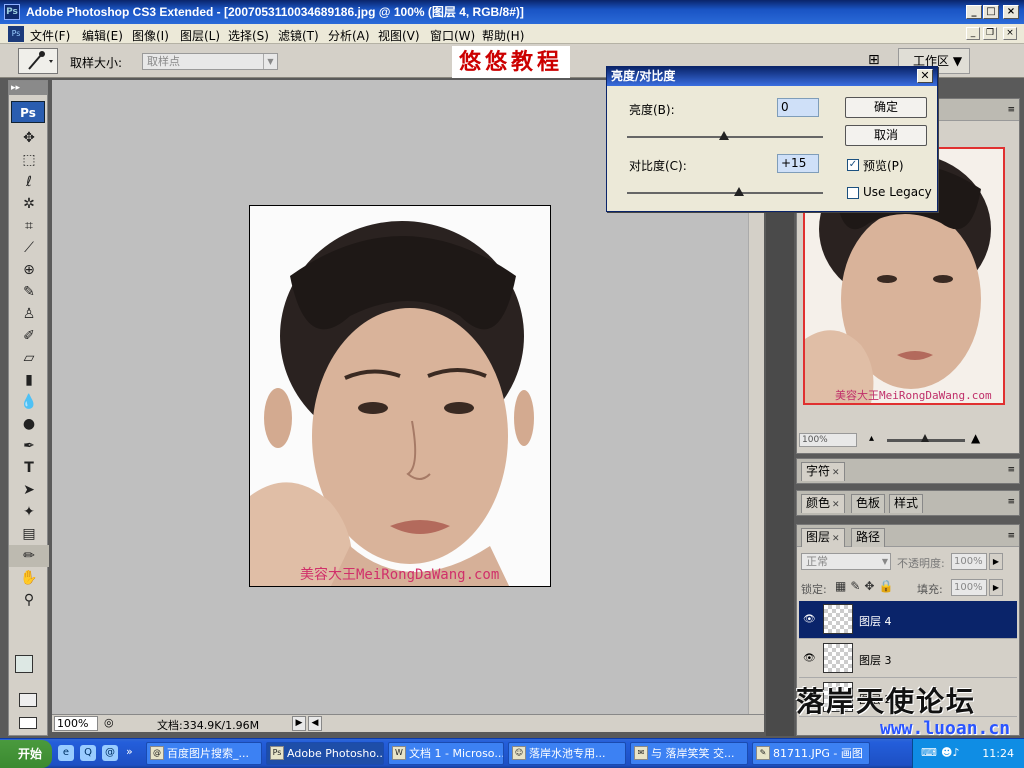 The width and height of the screenshot is (1024, 768). I want to click on navigator-slider-knob, so click(925, 438).